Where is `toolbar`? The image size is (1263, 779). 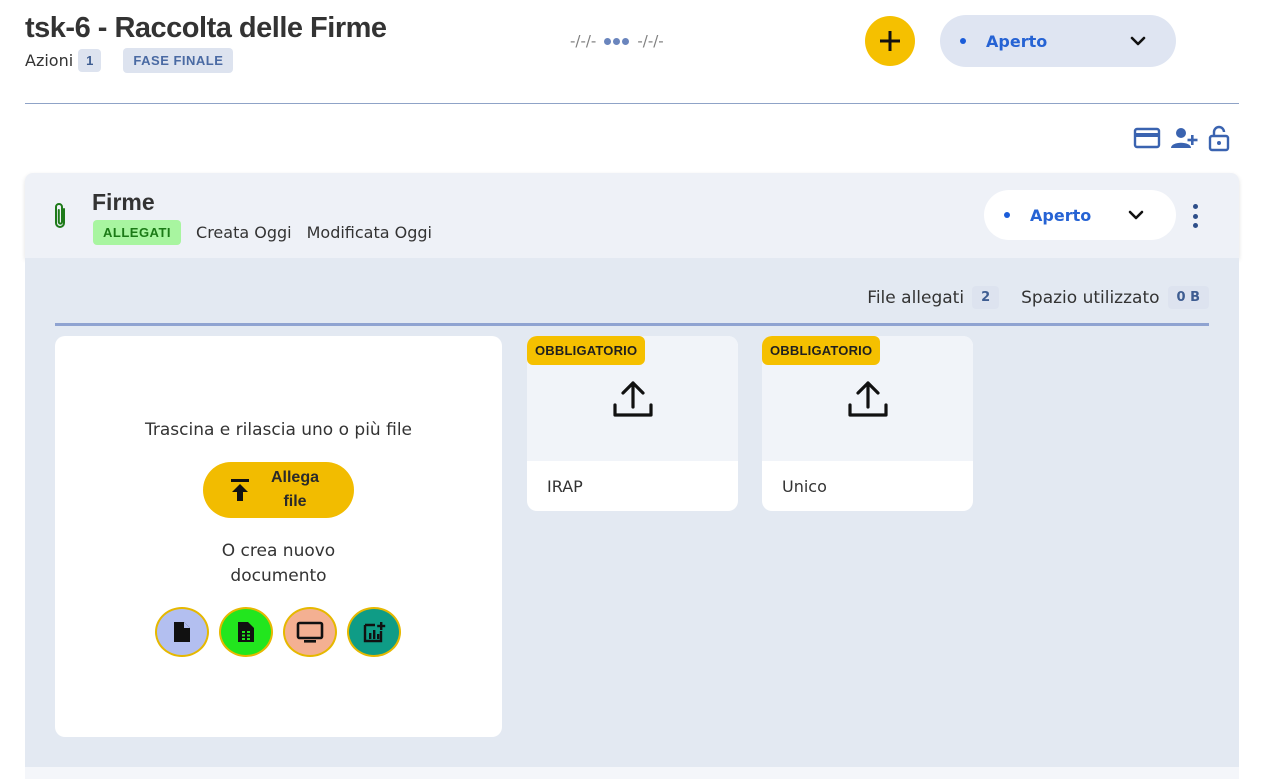 toolbar is located at coordinates (1182, 138).